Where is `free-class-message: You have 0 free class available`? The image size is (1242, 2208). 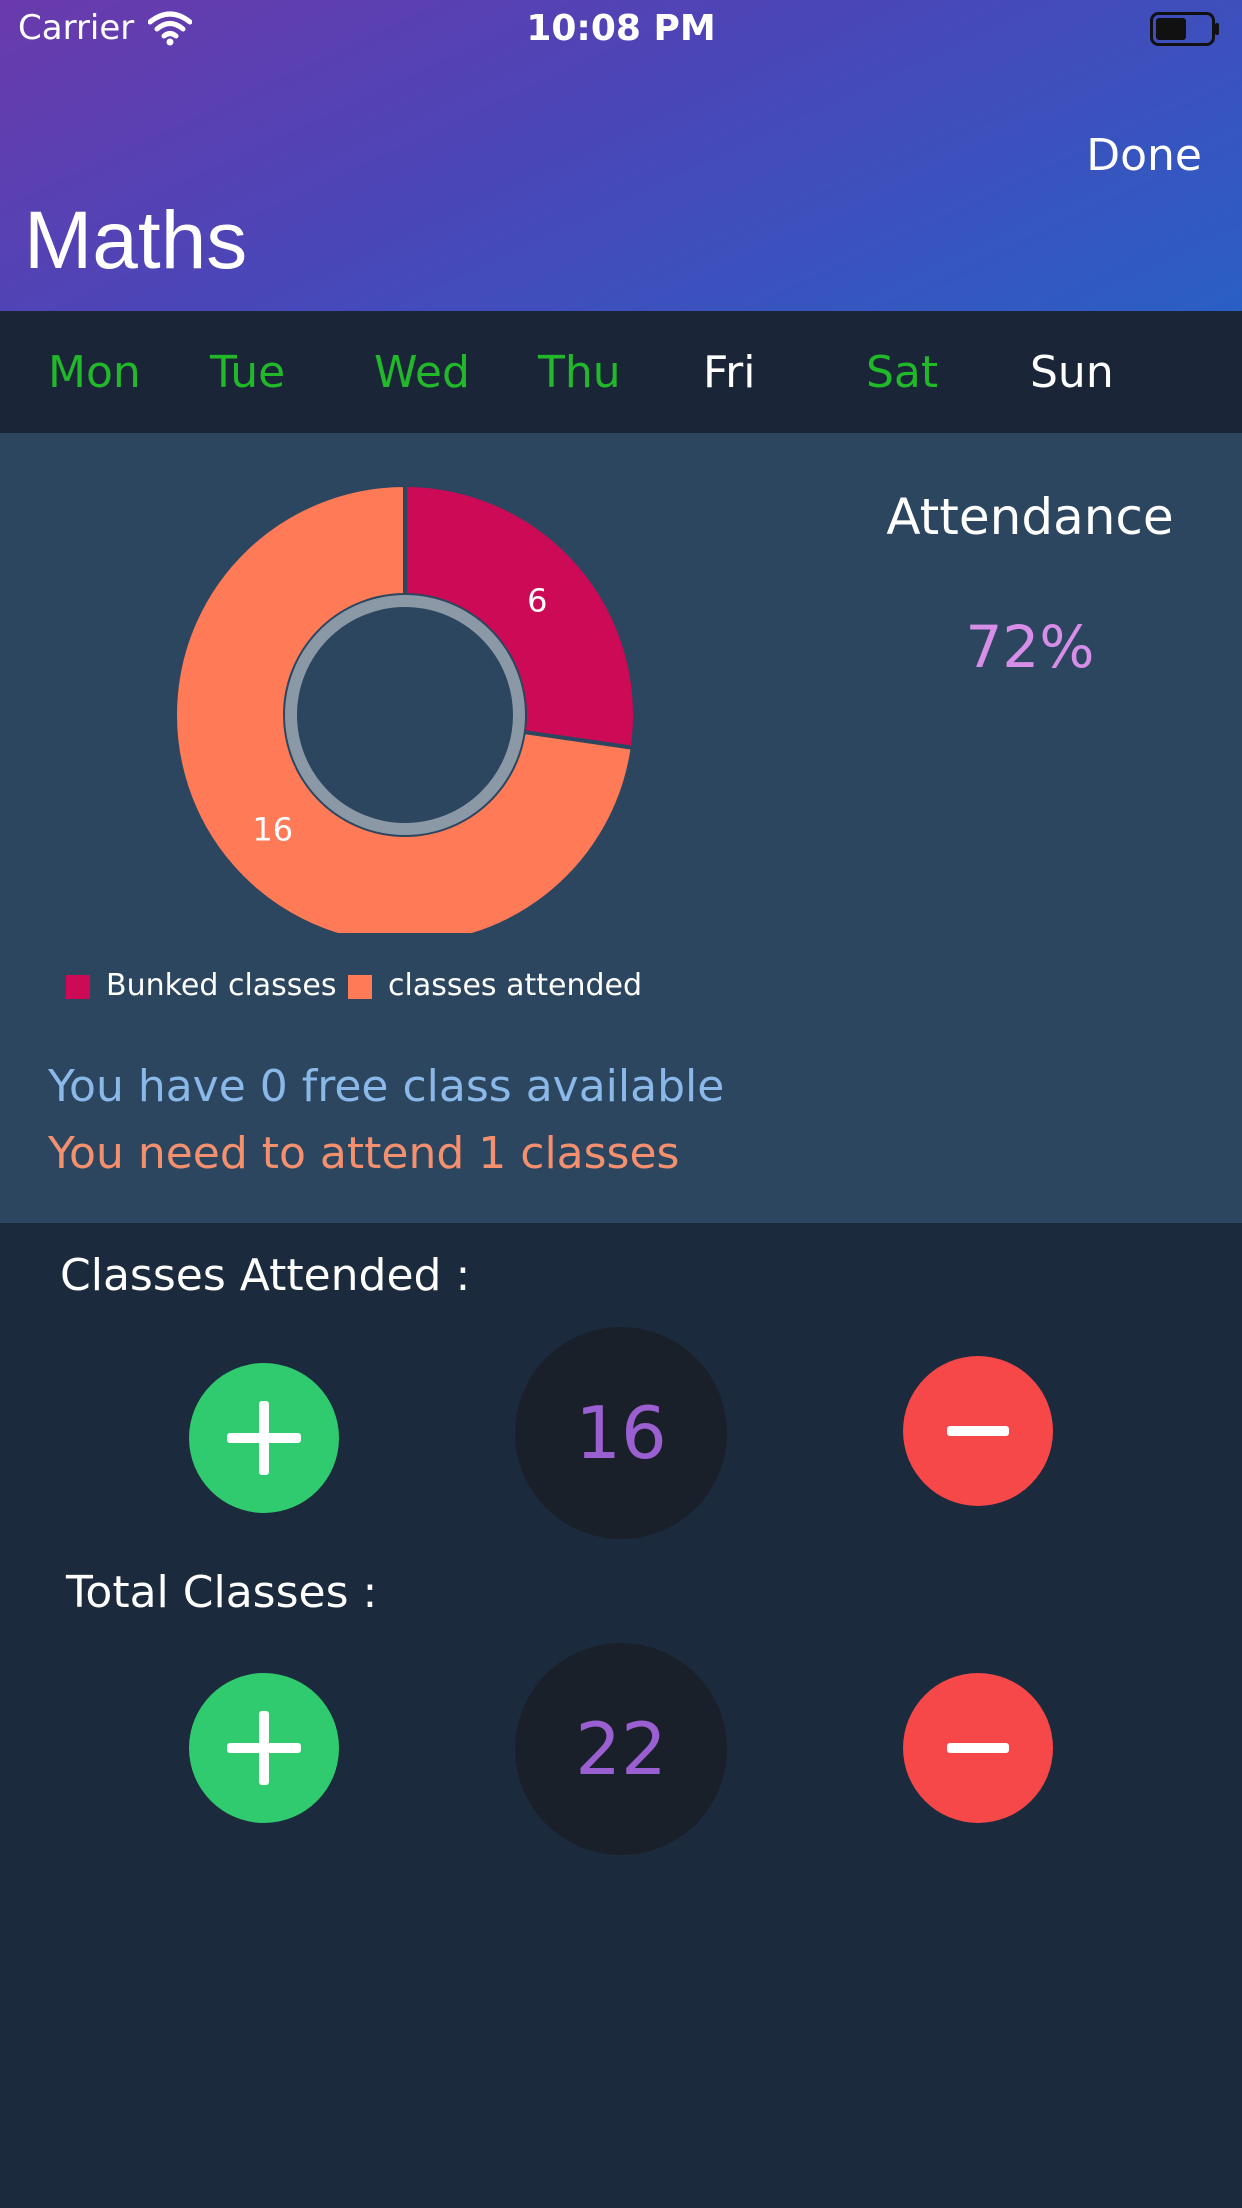
free-class-message: You have 0 free class available is located at coordinates (386, 1086).